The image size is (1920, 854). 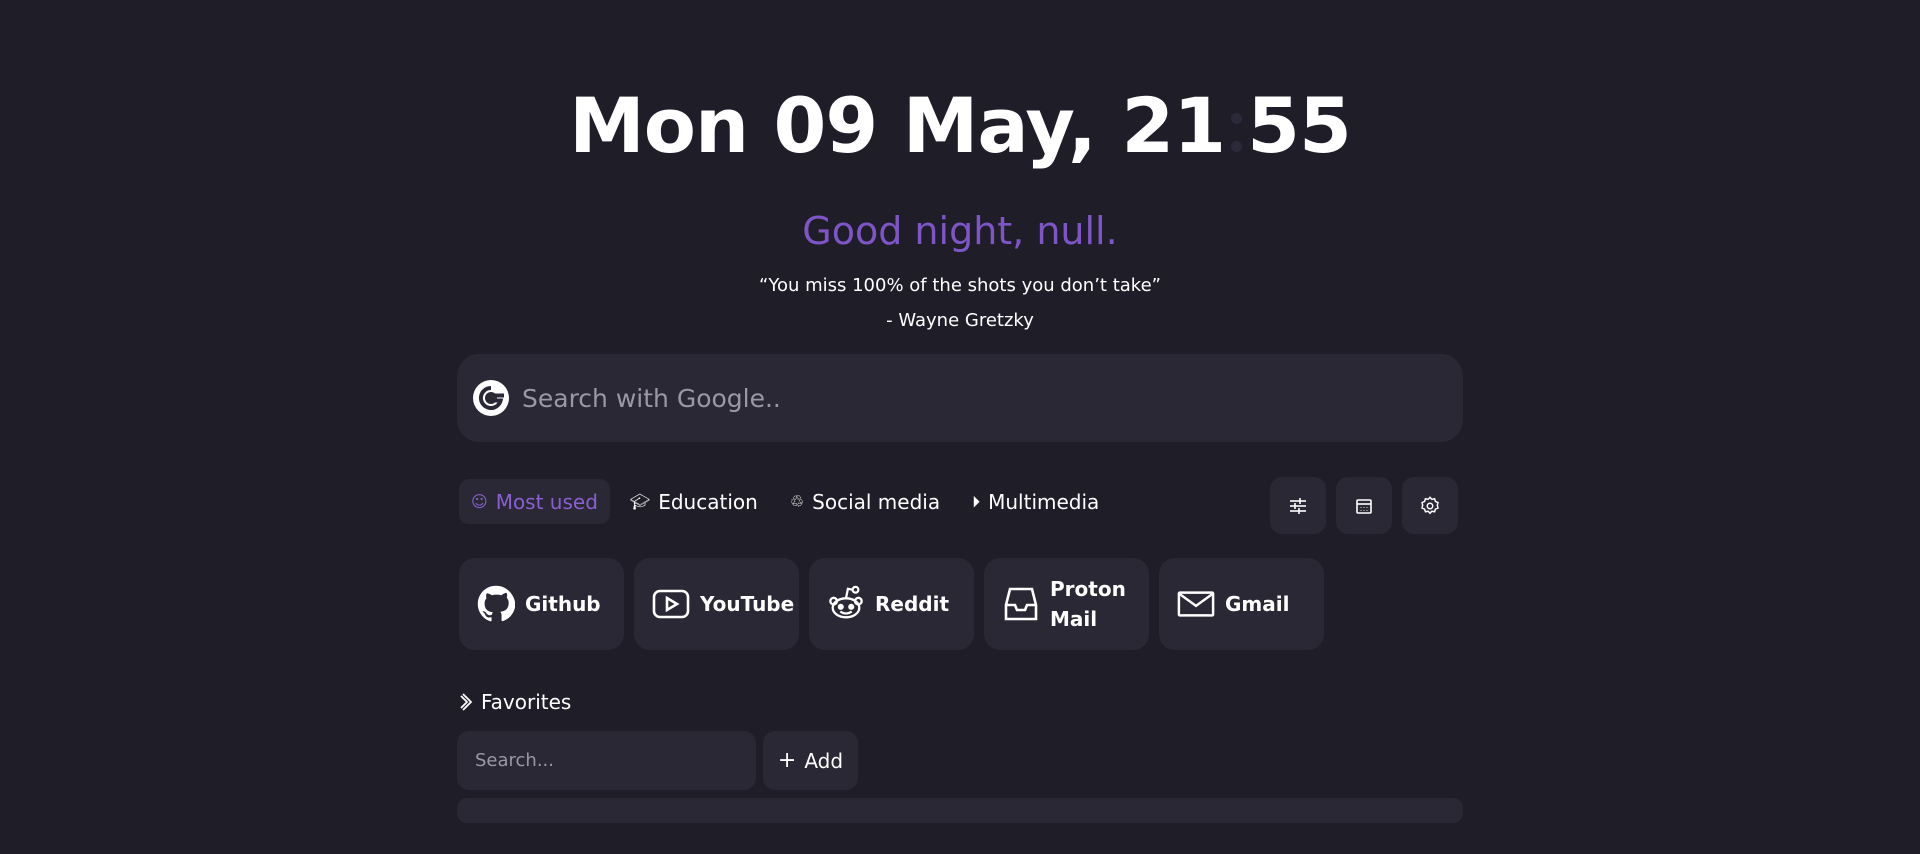 I want to click on tab-multimedia: ⏵ Multimedia, so click(x=1035, y=501).